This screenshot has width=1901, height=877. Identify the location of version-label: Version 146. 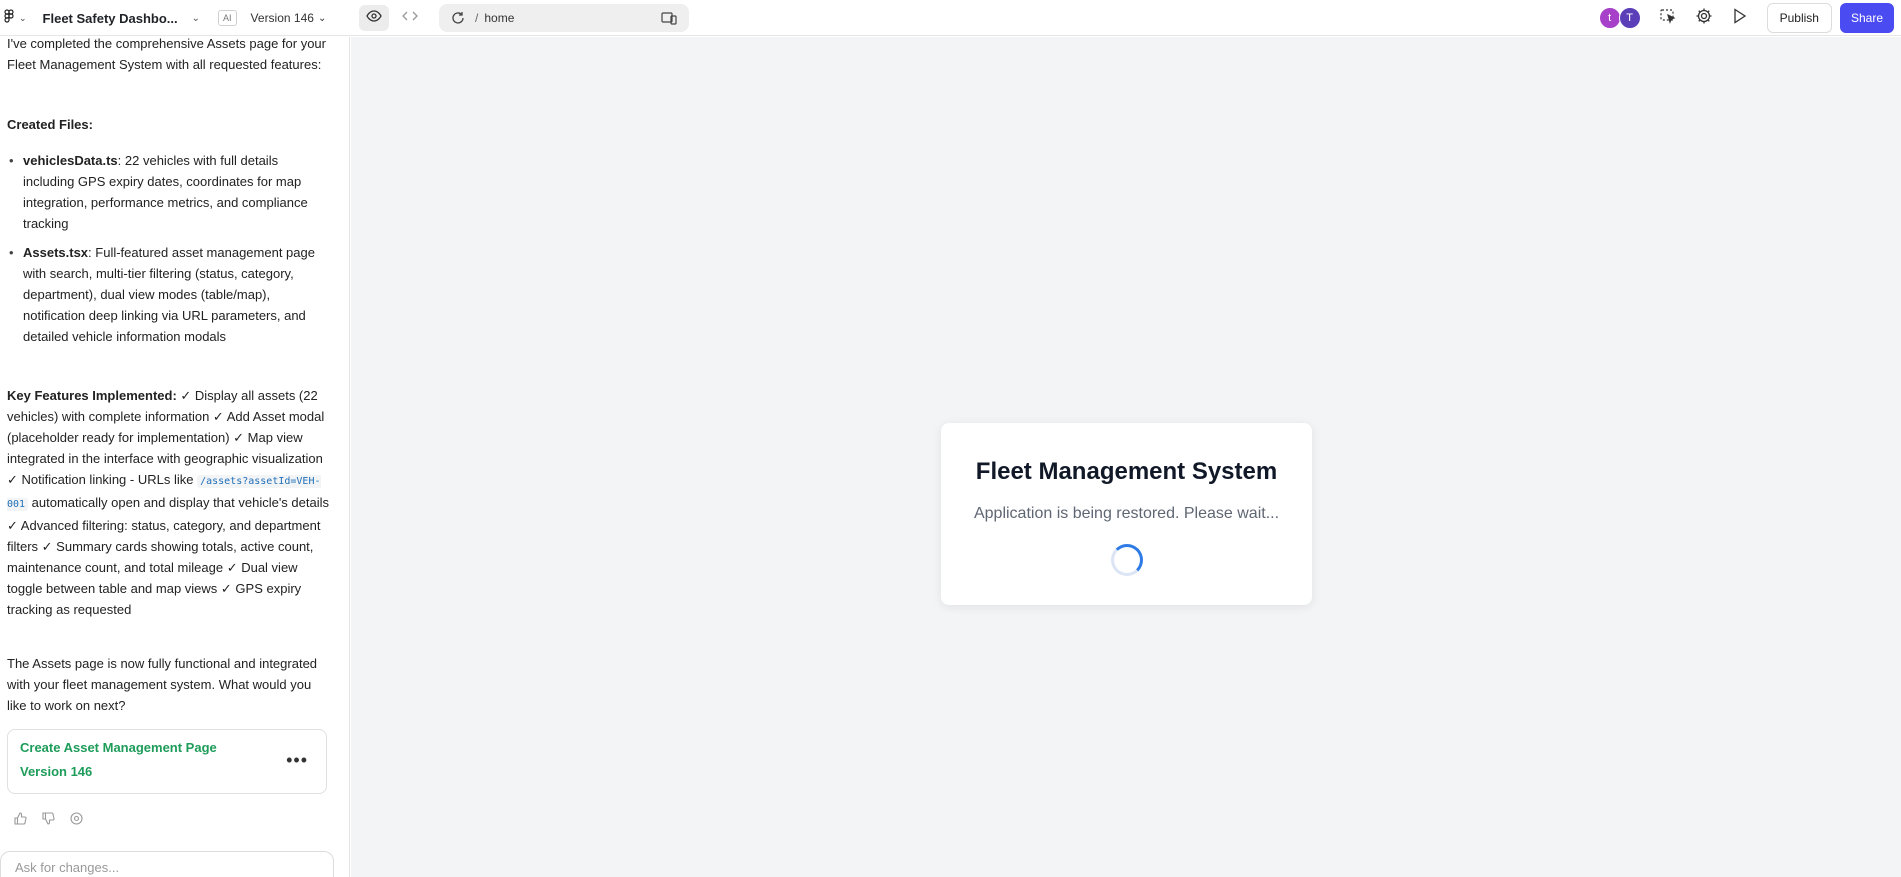
(282, 18).